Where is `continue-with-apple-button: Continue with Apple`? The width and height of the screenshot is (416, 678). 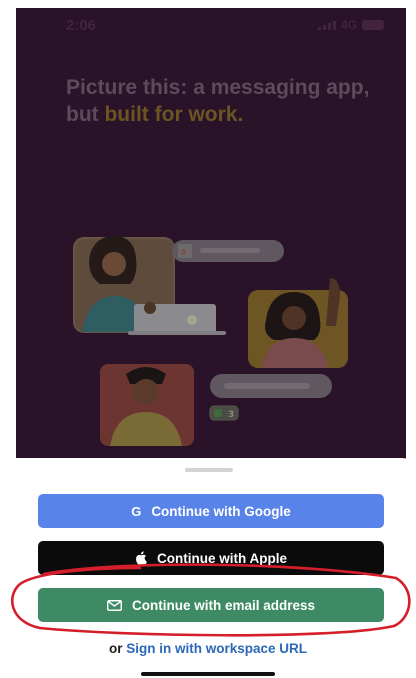 continue-with-apple-button: Continue with Apple is located at coordinates (211, 558).